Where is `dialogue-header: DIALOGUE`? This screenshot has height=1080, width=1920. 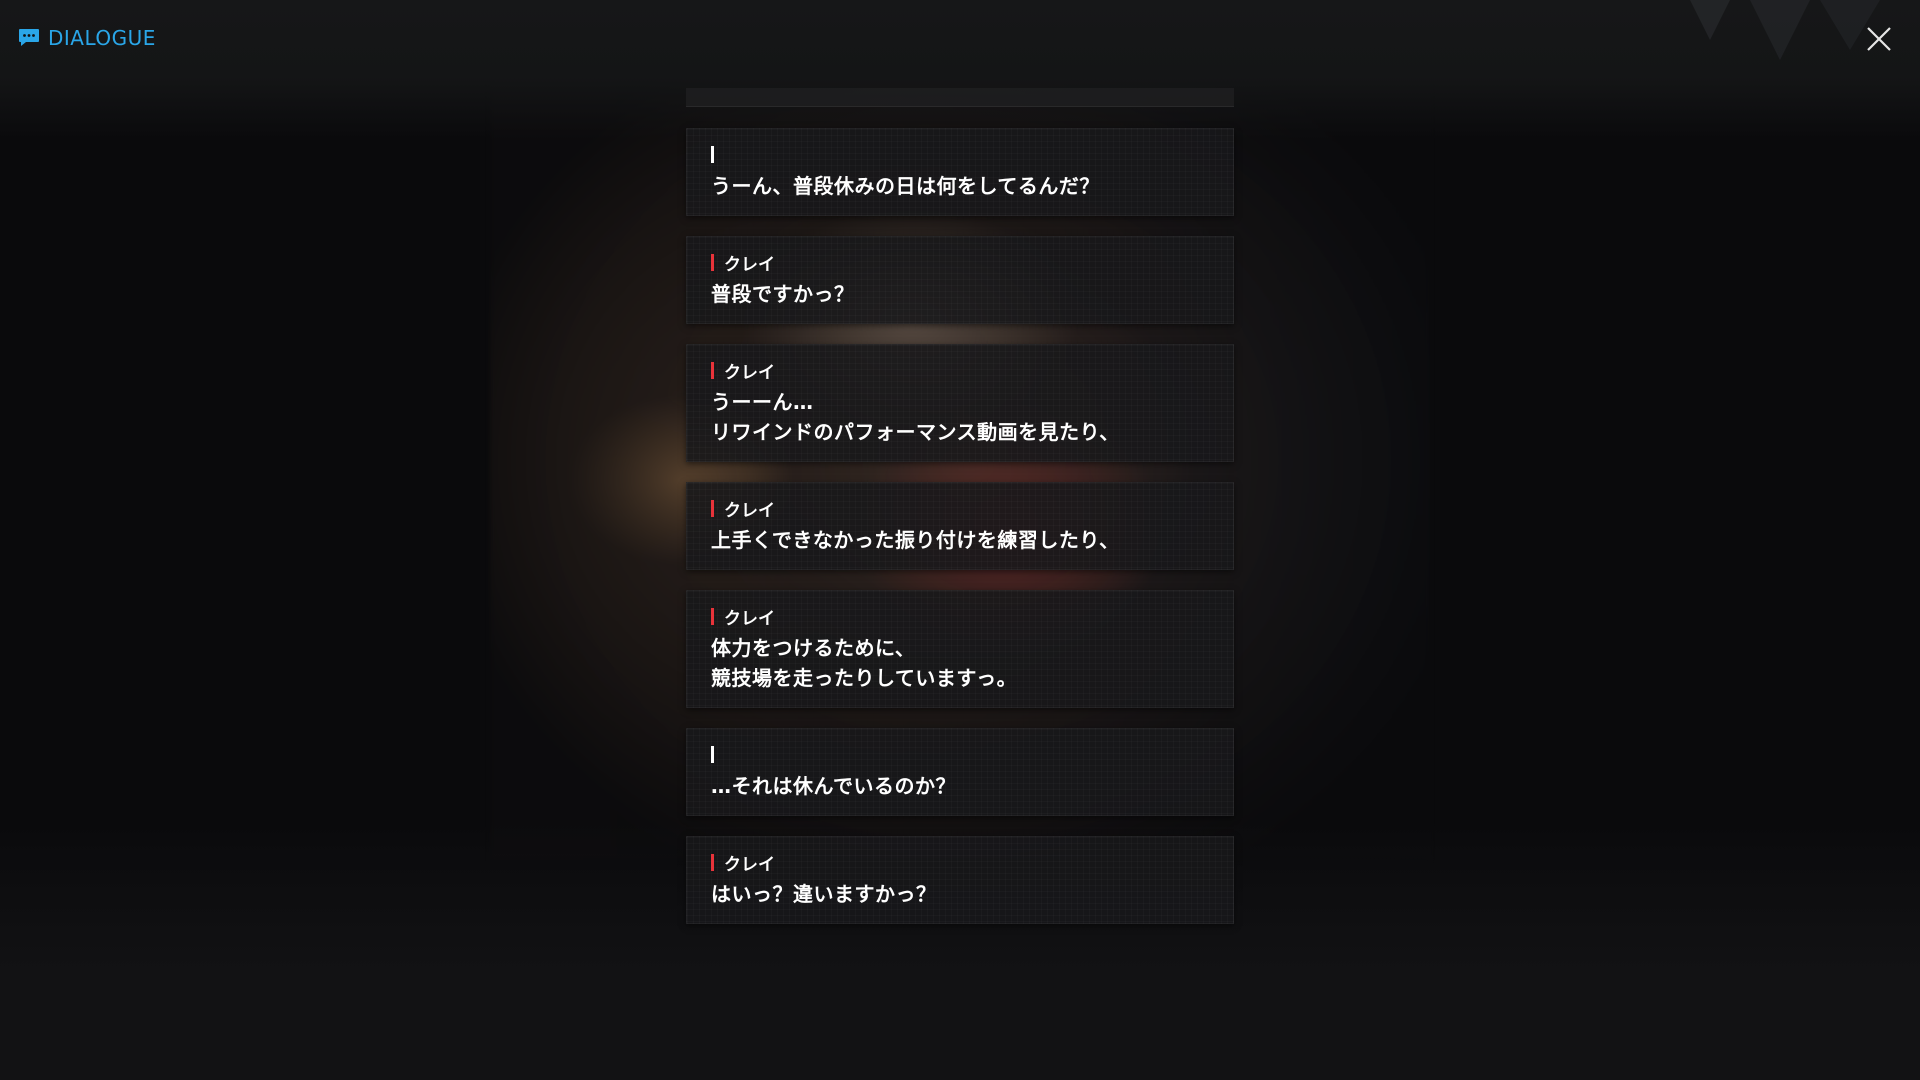
dialogue-header: DIALOGUE is located at coordinates (87, 38).